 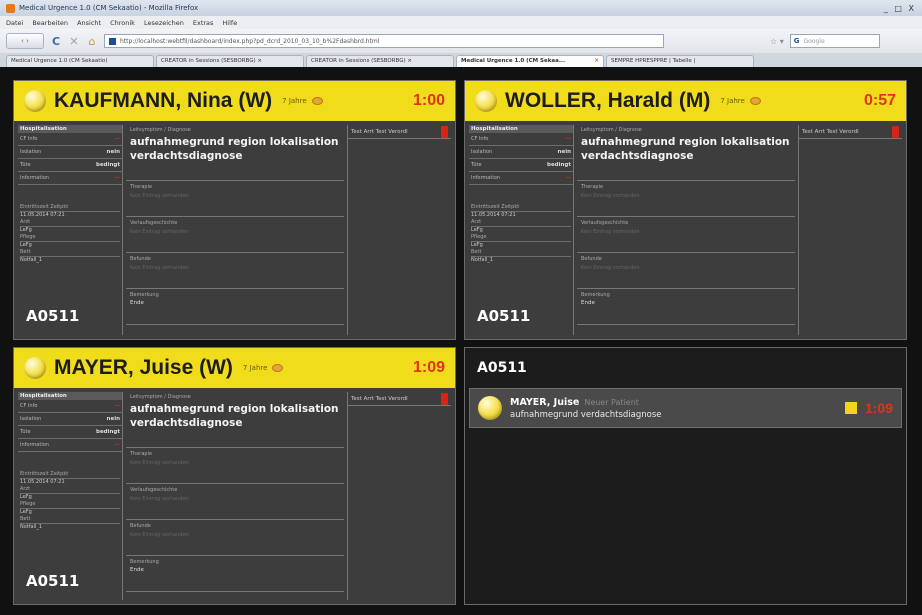 I want to click on patient-name: WOLLER, Harald (M), so click(x=608, y=100).